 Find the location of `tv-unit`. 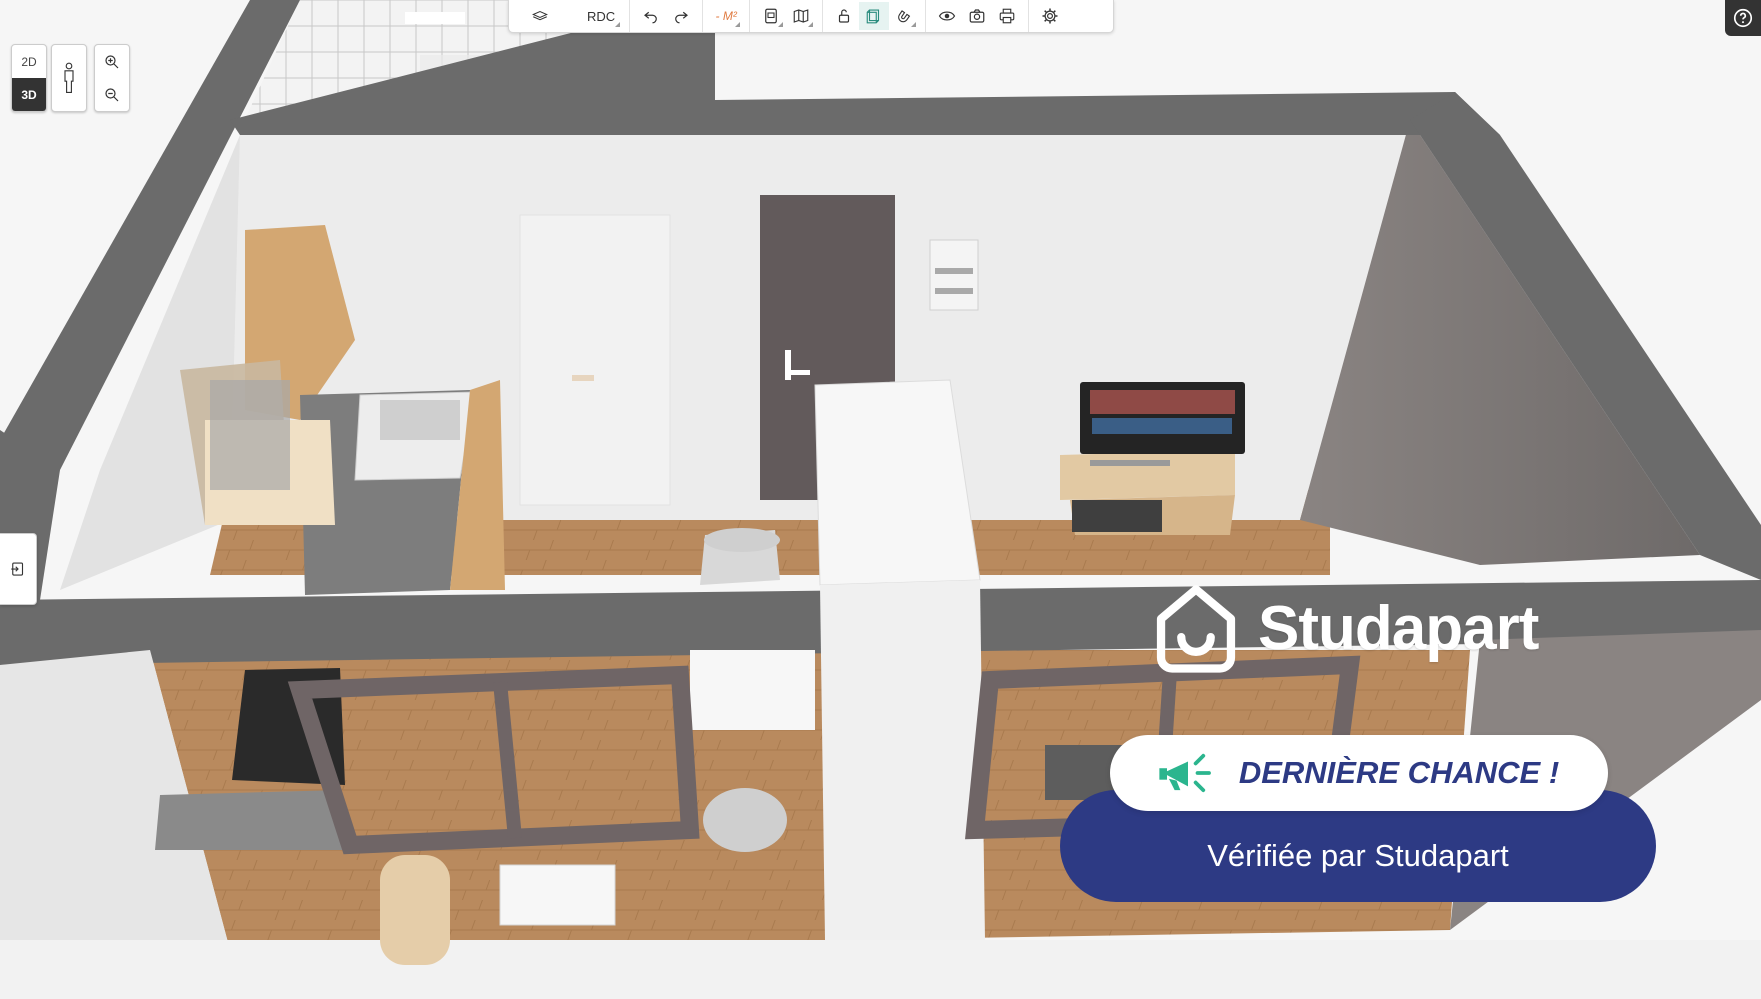

tv-unit is located at coordinates (1152, 458).